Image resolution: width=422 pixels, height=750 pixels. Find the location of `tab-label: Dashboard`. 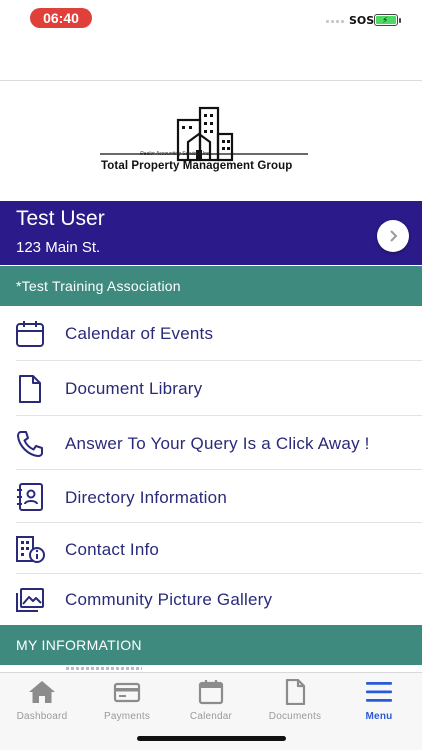

tab-label: Dashboard is located at coordinates (42, 716).